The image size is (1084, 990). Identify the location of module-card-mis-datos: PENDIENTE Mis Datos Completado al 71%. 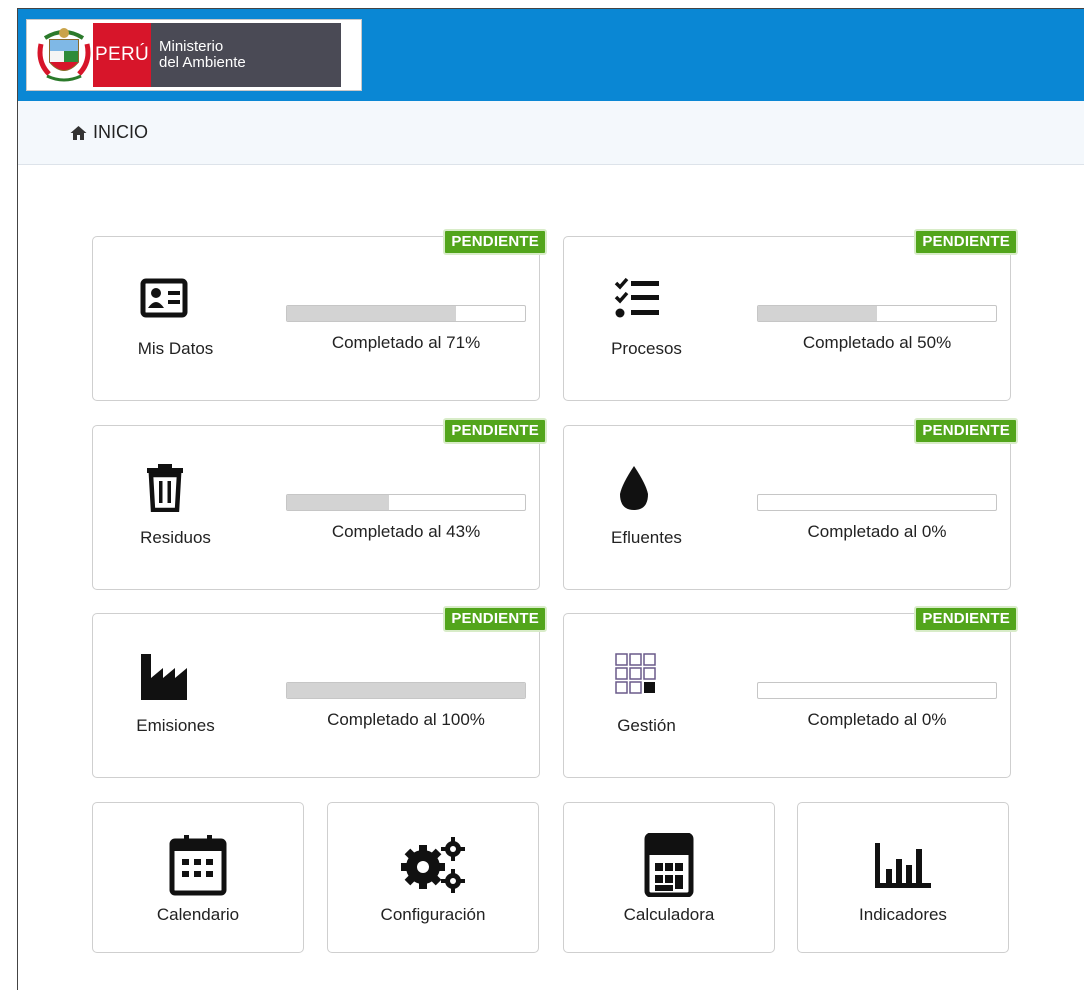
(319, 315).